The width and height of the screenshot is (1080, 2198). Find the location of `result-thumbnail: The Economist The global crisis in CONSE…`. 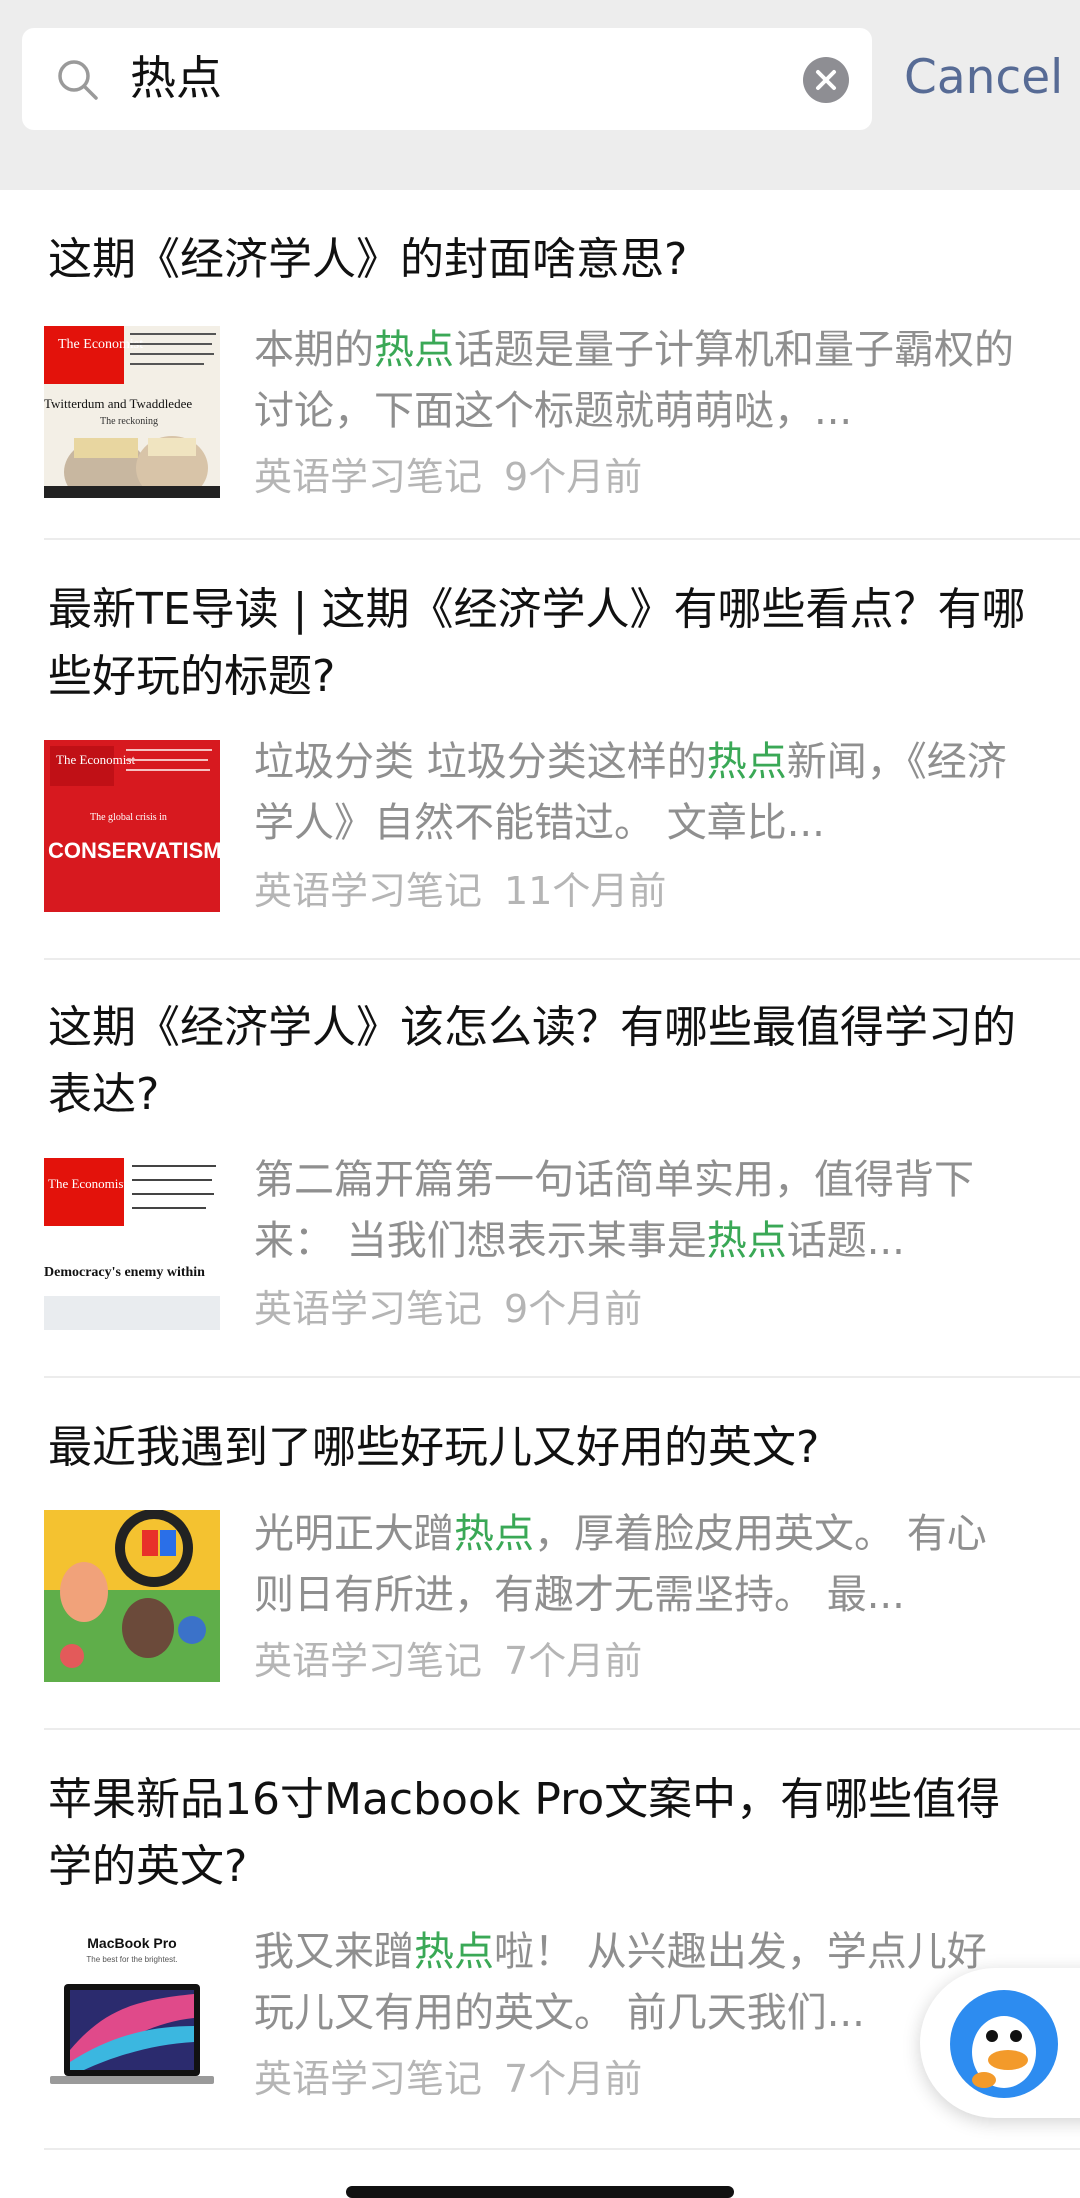

result-thumbnail: The Economist The global crisis in CONSE… is located at coordinates (132, 826).